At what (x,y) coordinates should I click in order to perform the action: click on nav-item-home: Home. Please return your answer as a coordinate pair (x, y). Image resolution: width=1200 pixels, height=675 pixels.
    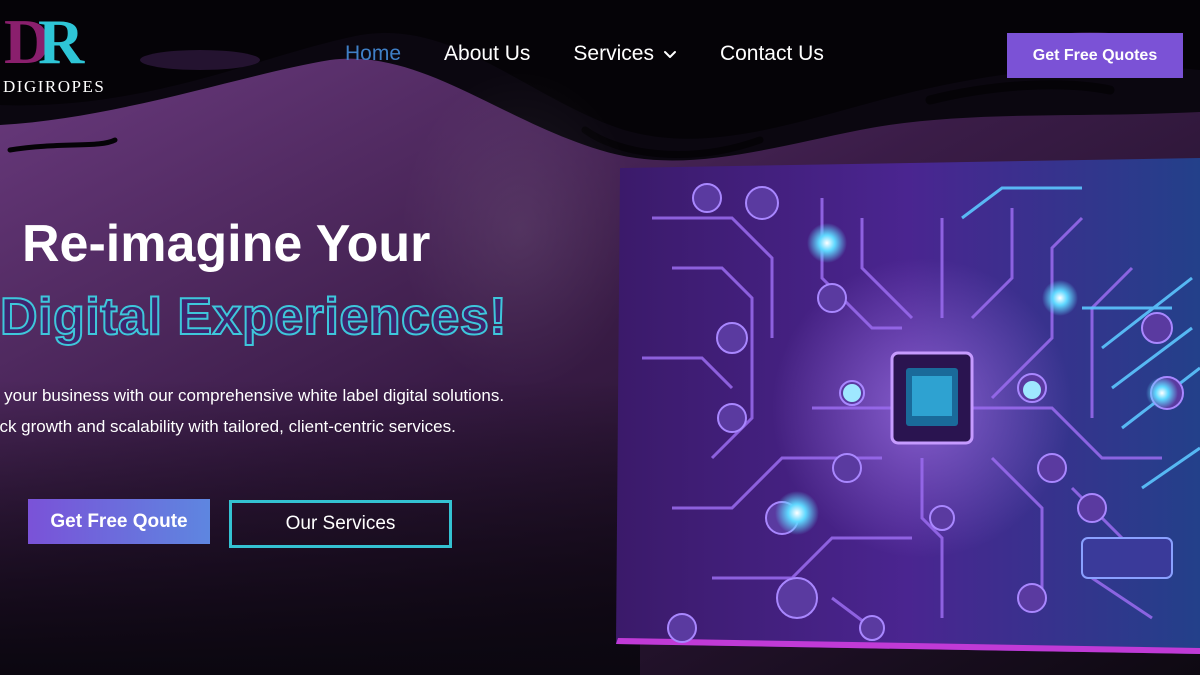
    Looking at the image, I should click on (373, 54).